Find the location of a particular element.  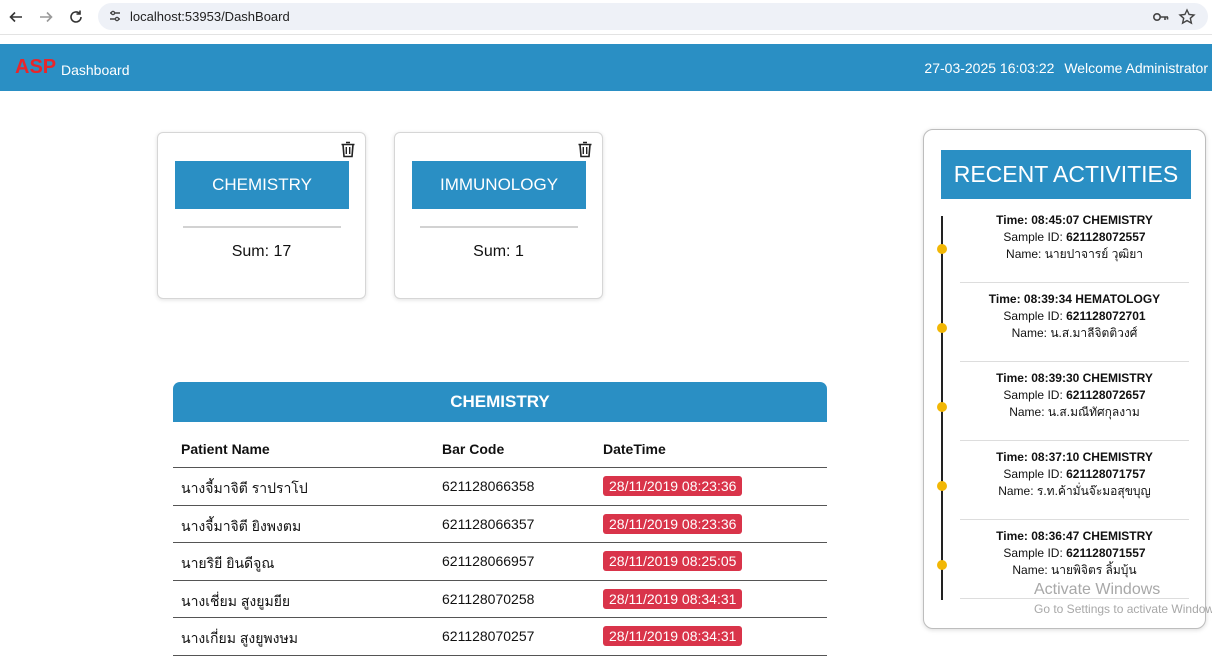

activity-name: Name: ร.ท.ค้ามั่นจ๊ะมอสุขบุญ is located at coordinates (1074, 491).